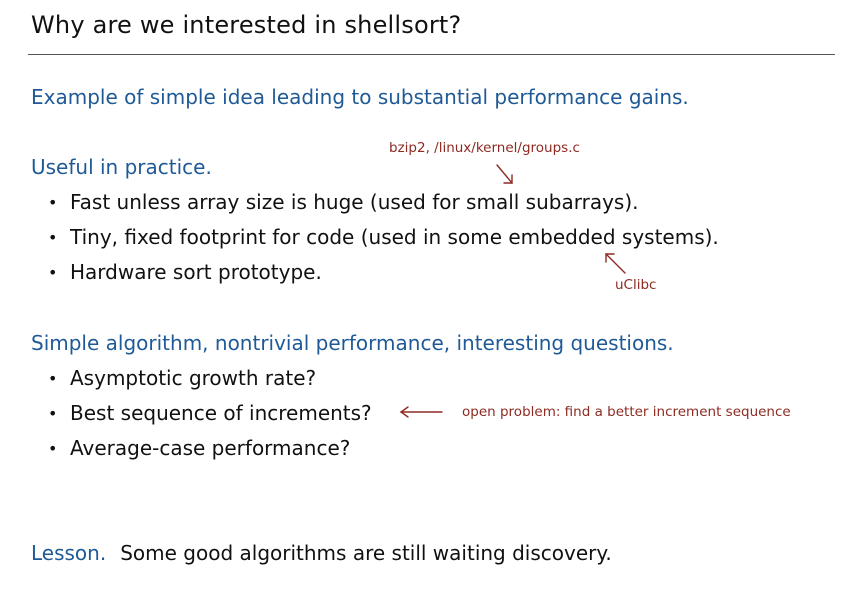 This screenshot has width=842, height=604. What do you see at coordinates (210, 448) in the screenshot?
I see `bullet-text: Average-case performance?` at bounding box center [210, 448].